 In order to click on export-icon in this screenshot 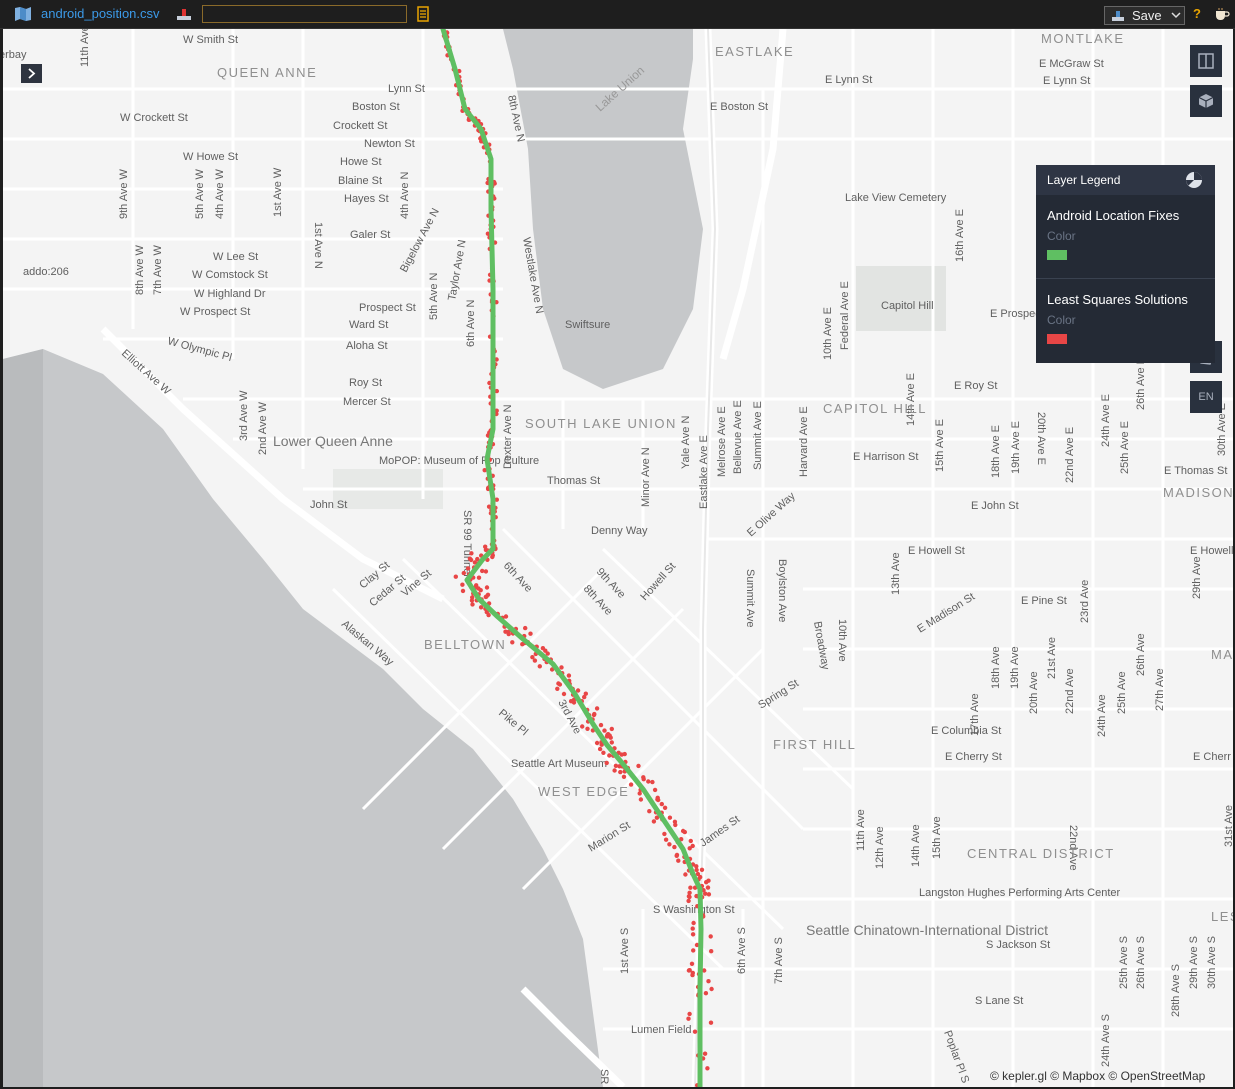, I will do `click(184, 14)`.